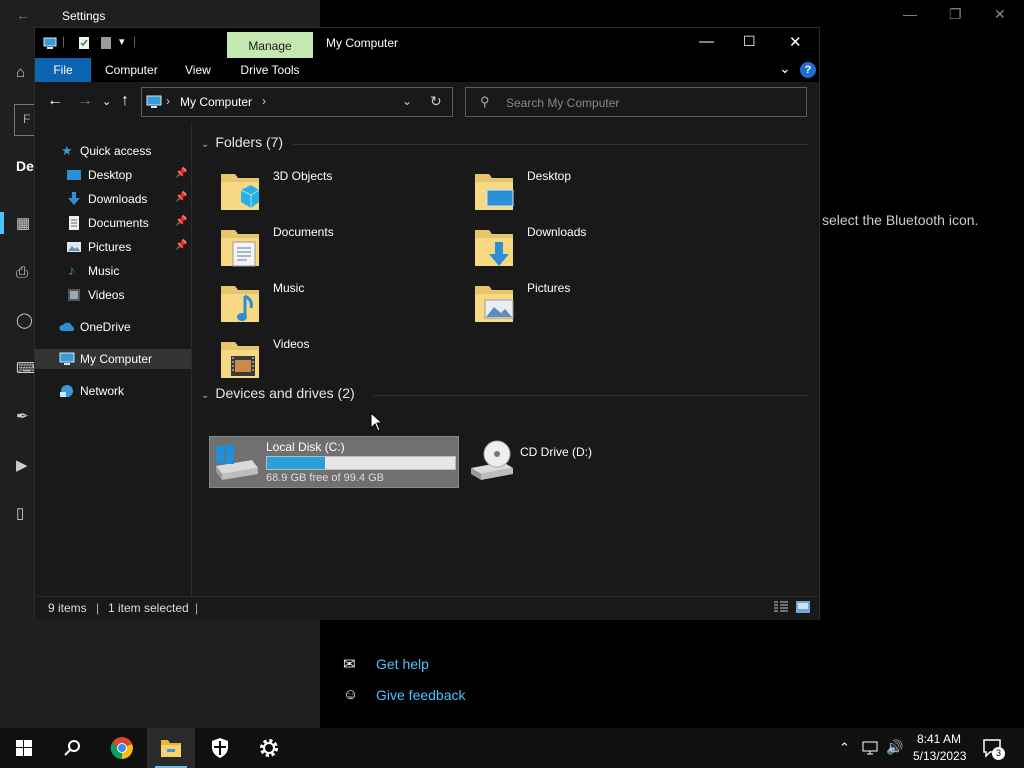 The image size is (1024, 768). Describe the element at coordinates (563, 103) in the screenshot. I see `search-placeholder: Search My Computer` at that location.